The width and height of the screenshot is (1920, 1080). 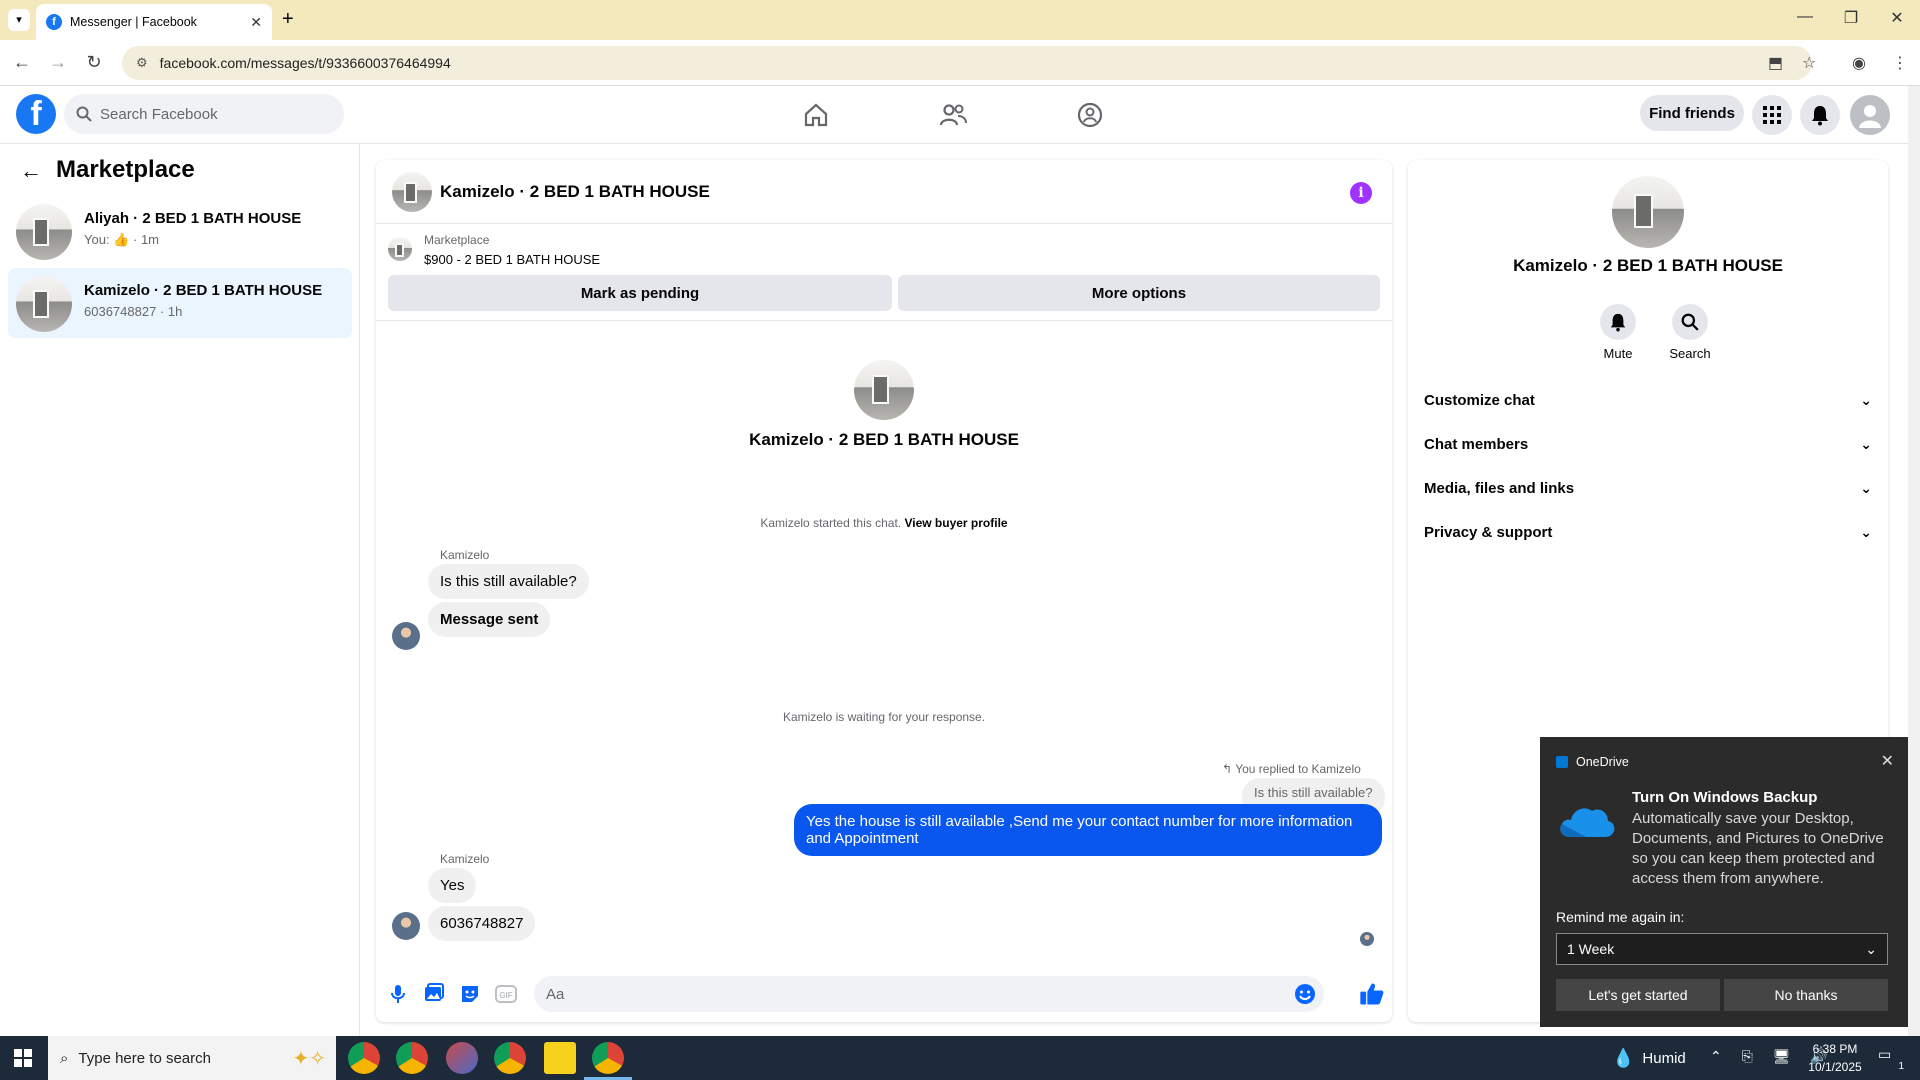 What do you see at coordinates (23, 1058) in the screenshot?
I see `windows-start-icon` at bounding box center [23, 1058].